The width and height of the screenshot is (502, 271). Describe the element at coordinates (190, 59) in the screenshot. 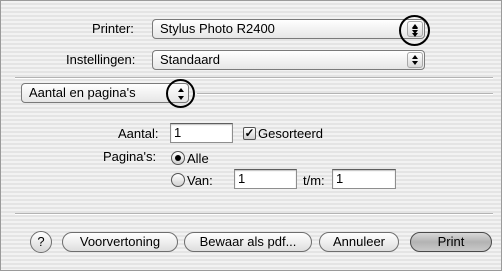

I see `presets-value: Standaard` at that location.